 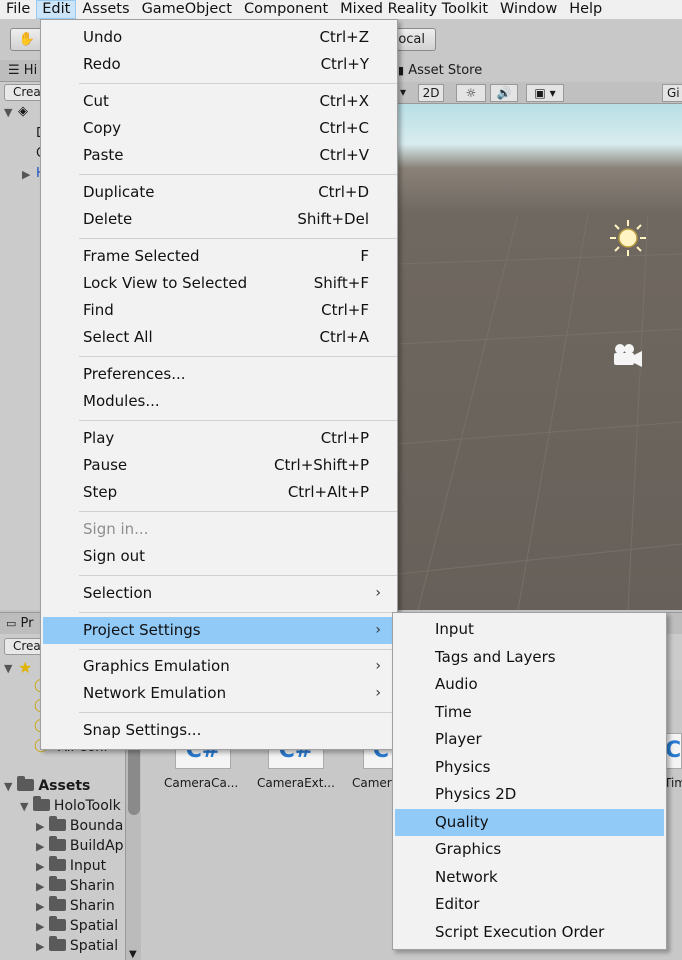 I want to click on menu-edit: Edit, so click(x=56, y=9).